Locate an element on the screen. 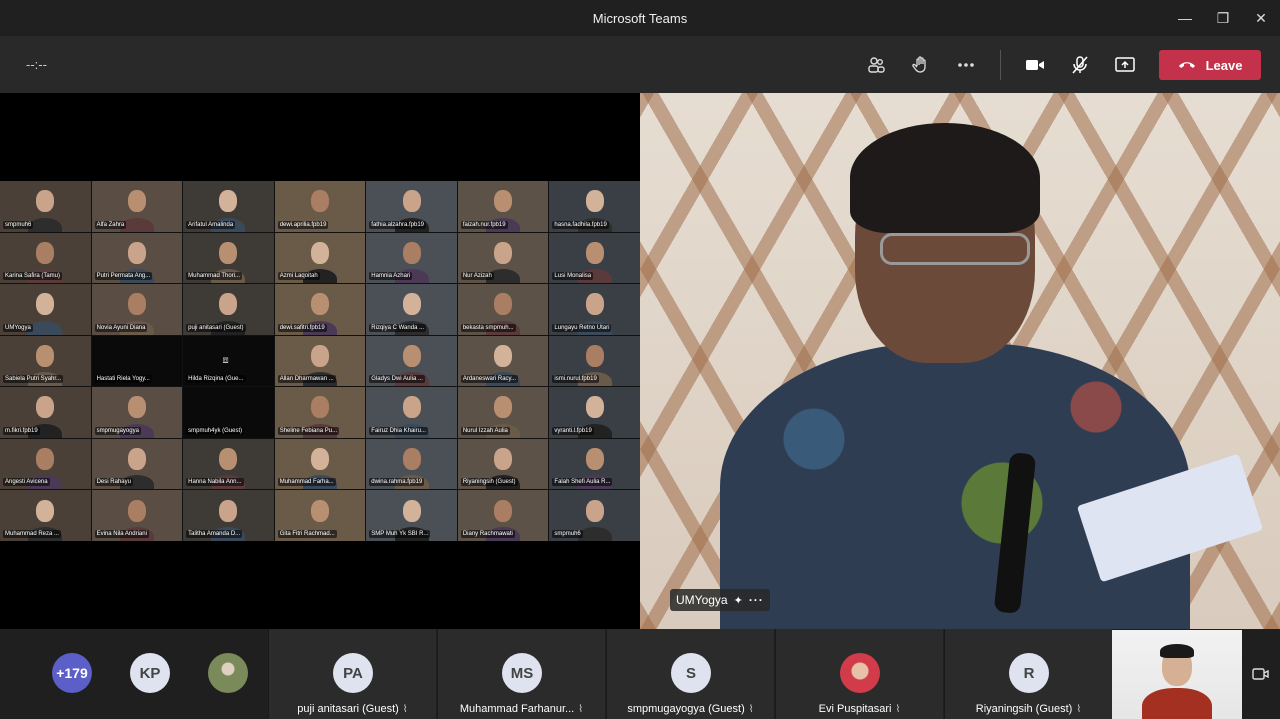  restore-icon: ❐ is located at coordinates (1223, 18).